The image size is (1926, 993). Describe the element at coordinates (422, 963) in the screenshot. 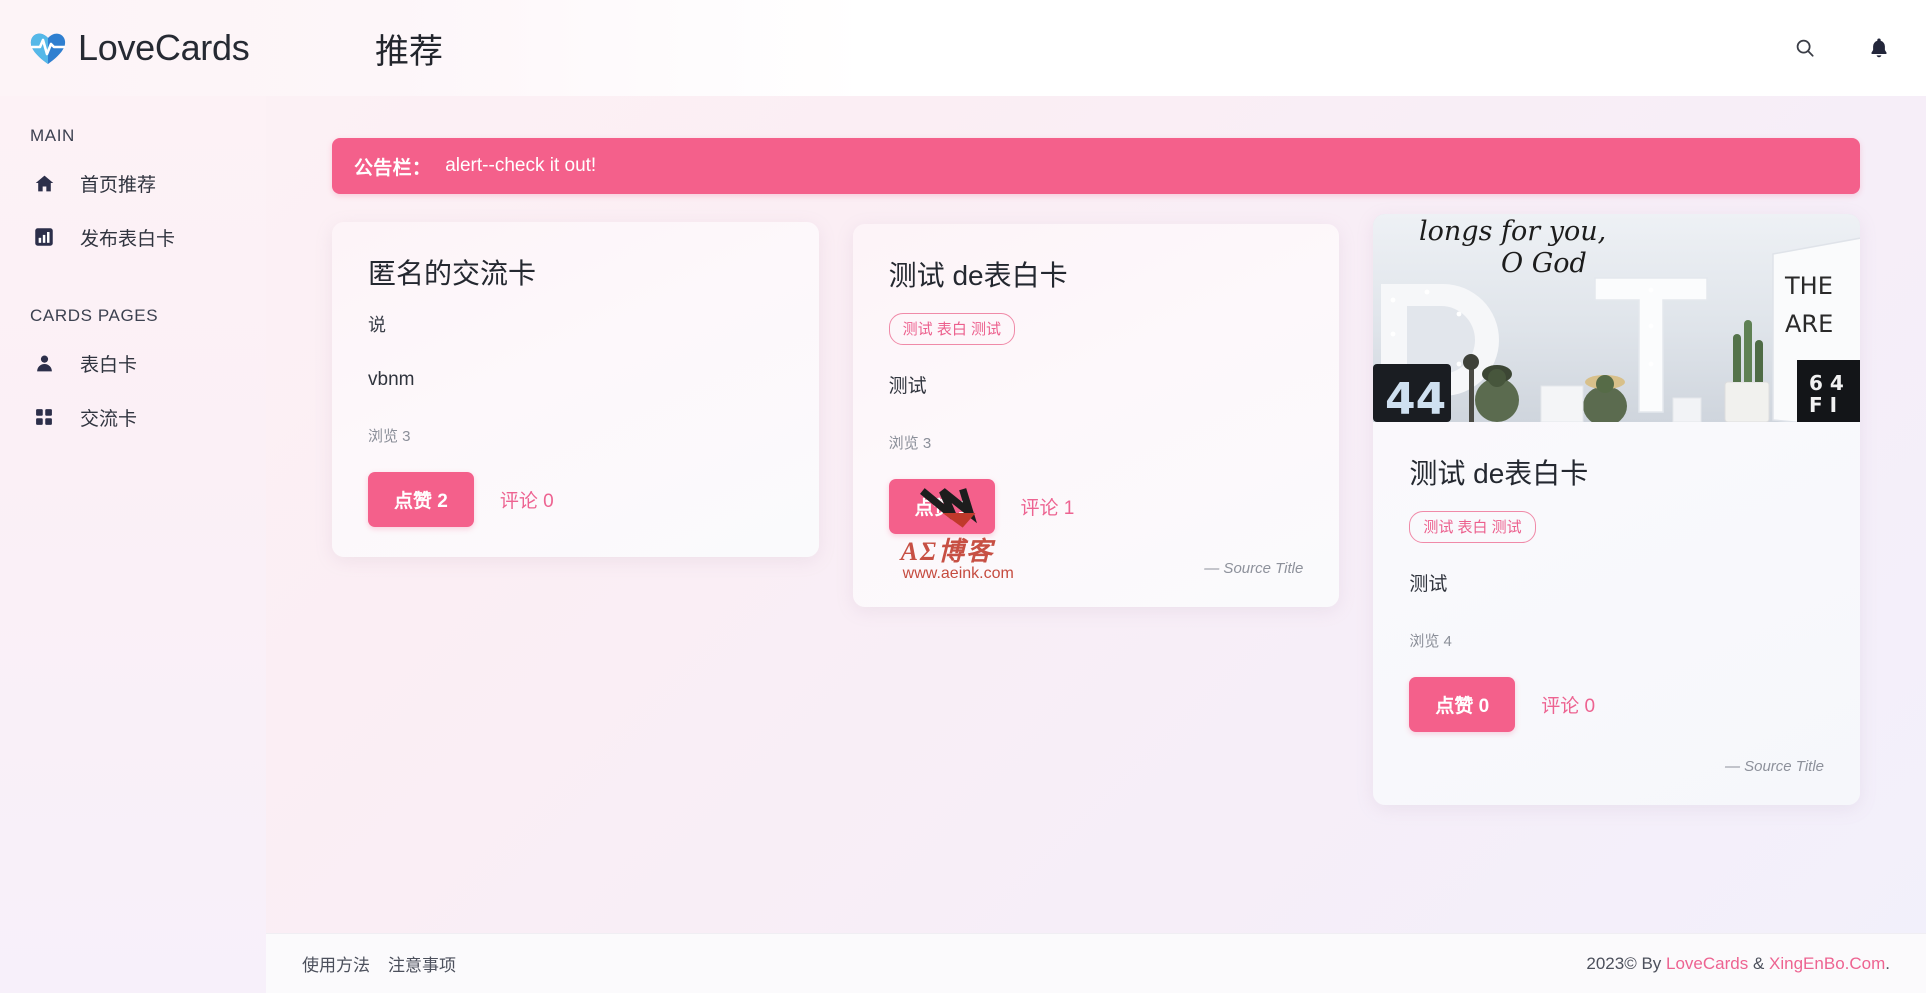

I see `footer-link-notes: 注意事项` at that location.